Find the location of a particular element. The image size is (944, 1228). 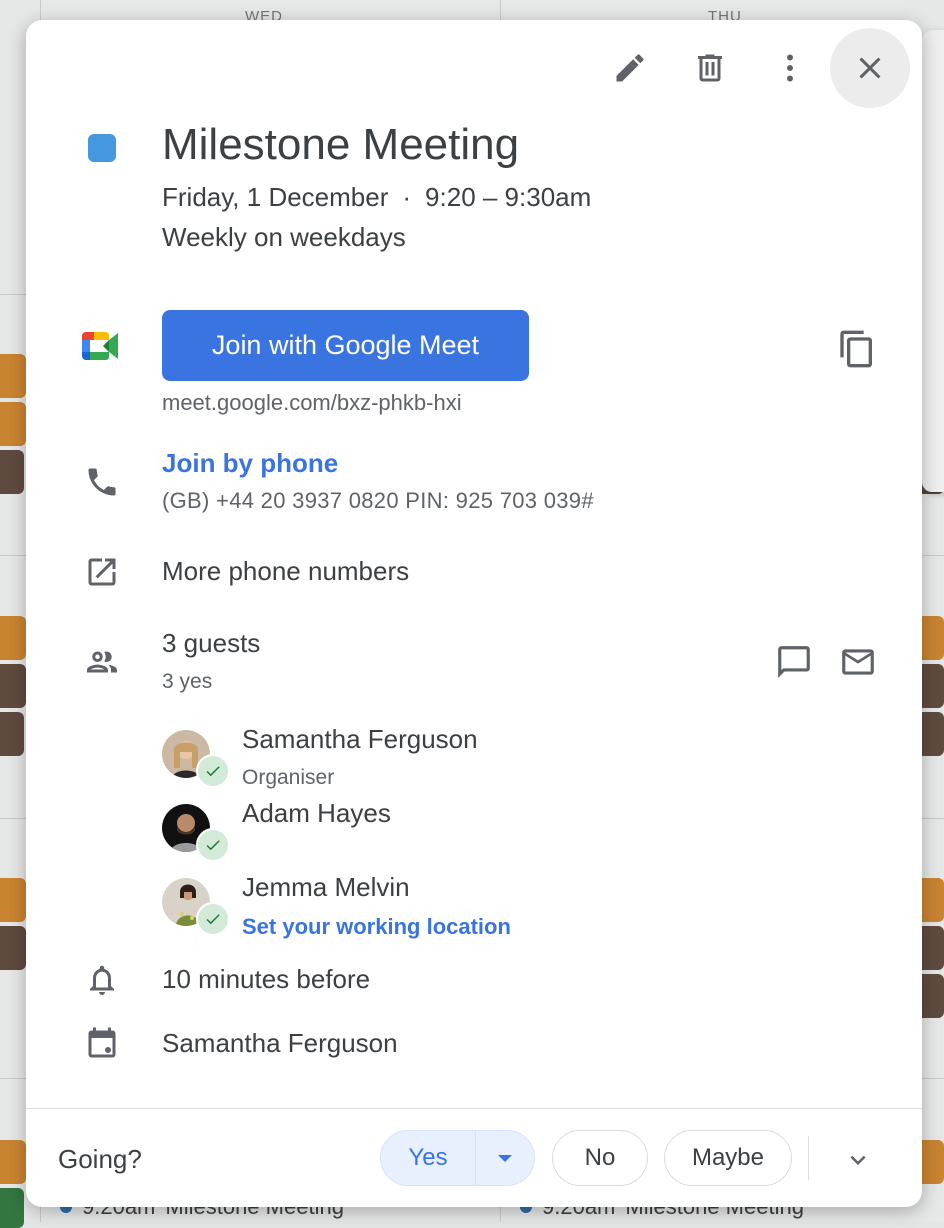

more-phone-numbers-link: More phone numbers is located at coordinates (285, 571).